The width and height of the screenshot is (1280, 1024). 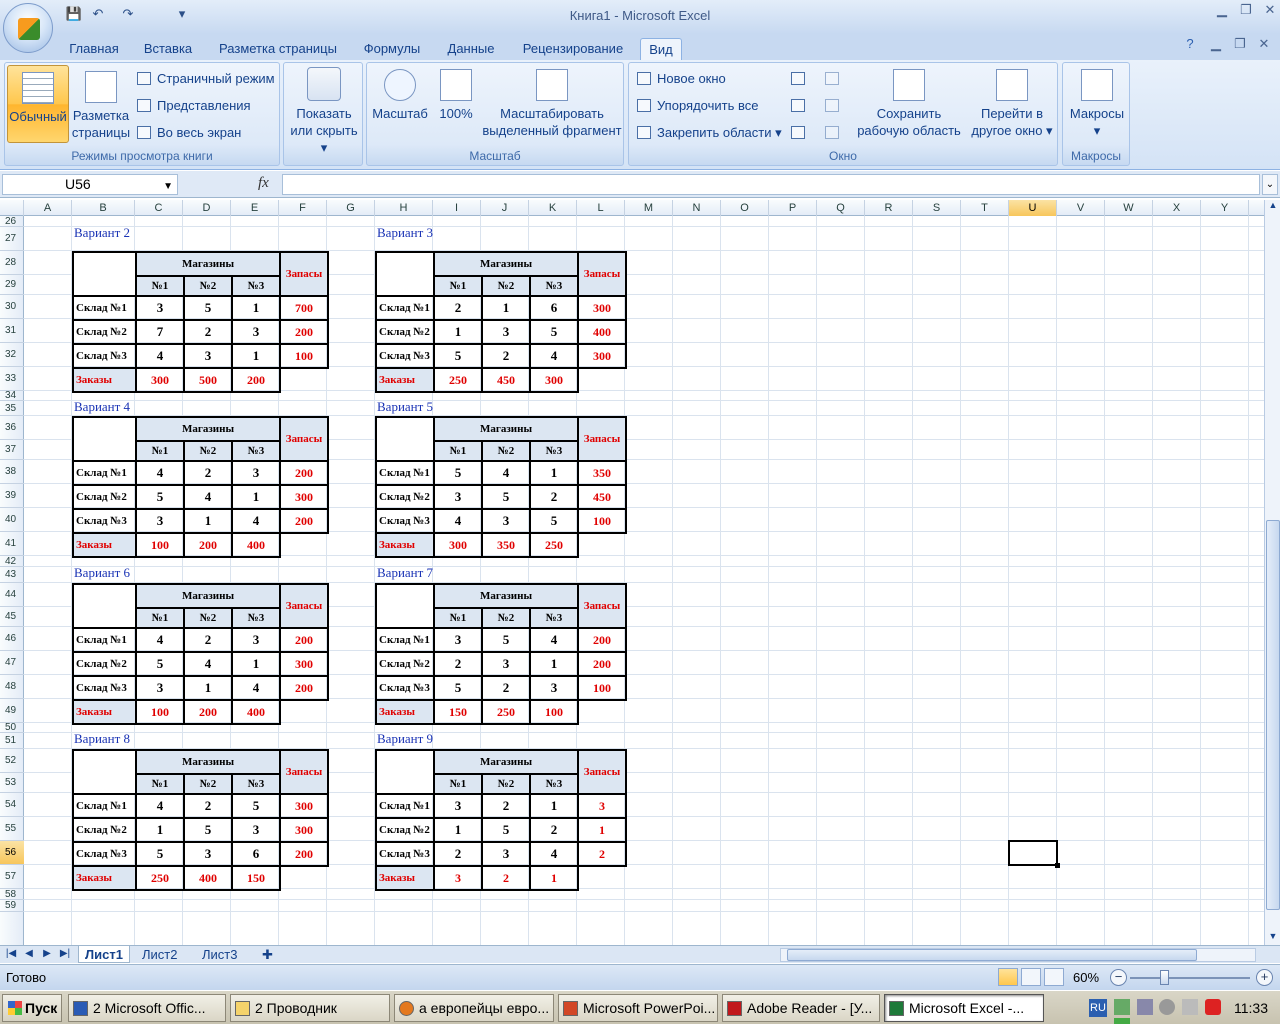 I want to click on row-header-47: 47, so click(x=12, y=663).